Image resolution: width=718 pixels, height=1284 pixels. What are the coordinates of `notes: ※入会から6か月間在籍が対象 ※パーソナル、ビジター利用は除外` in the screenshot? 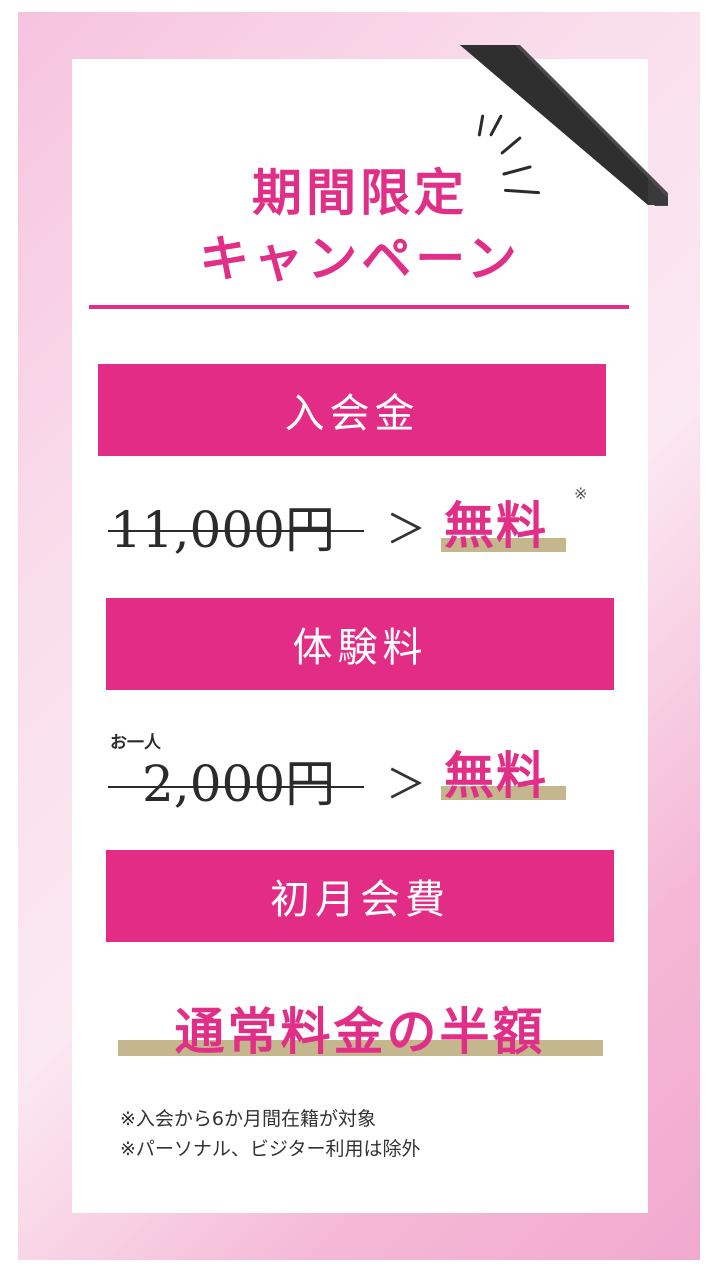 It's located at (270, 1134).